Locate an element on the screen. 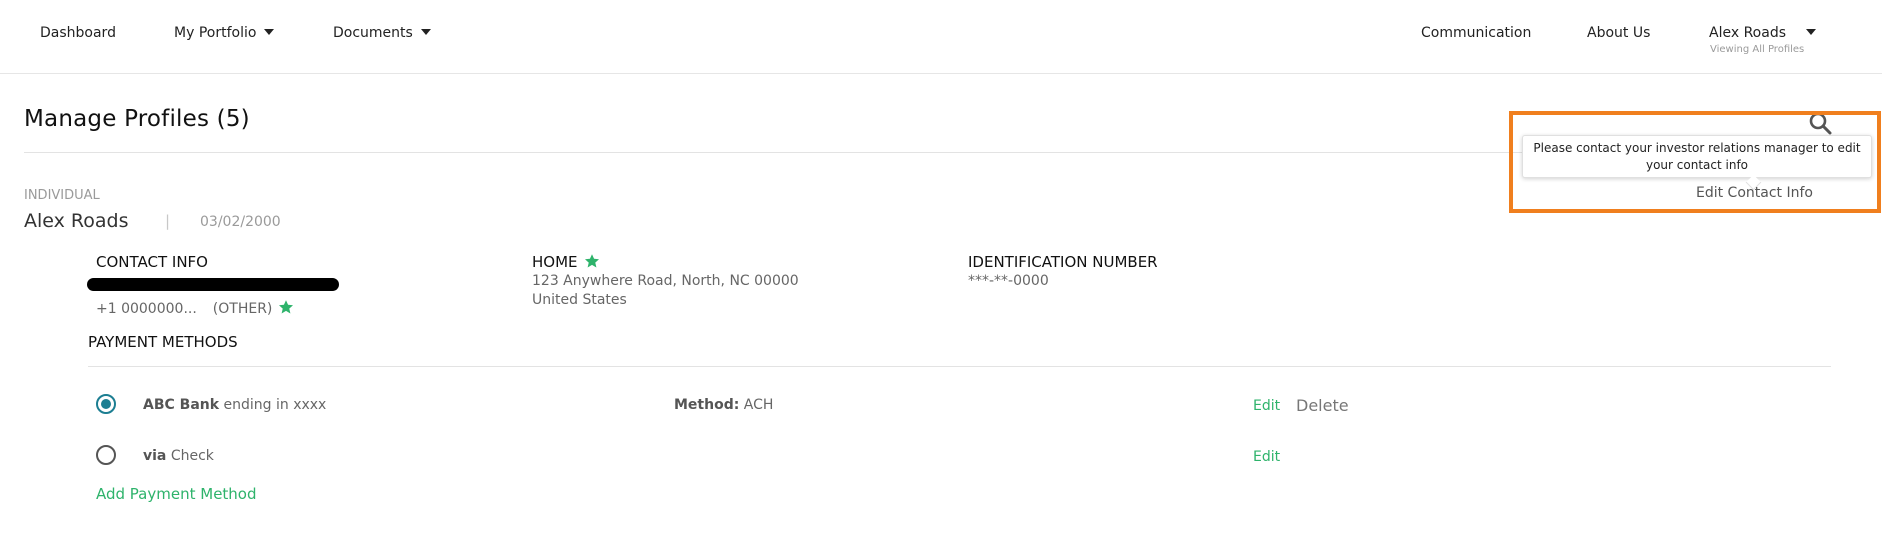 Image resolution: width=1882 pixels, height=541 pixels. contact-info-heading: CONTACT INFO is located at coordinates (152, 262).